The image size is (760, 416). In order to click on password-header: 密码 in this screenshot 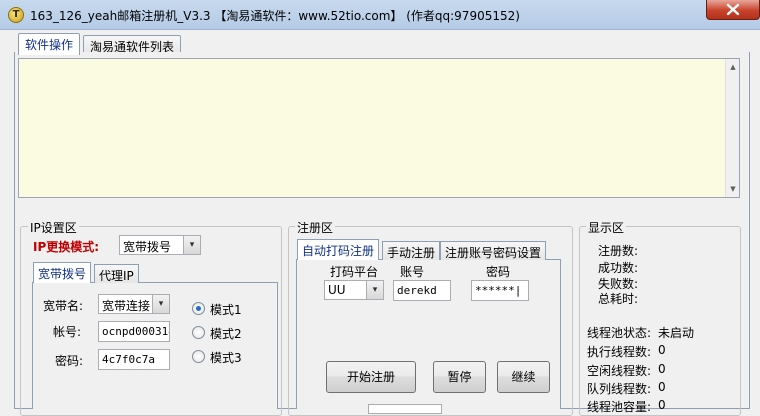, I will do `click(498, 272)`.